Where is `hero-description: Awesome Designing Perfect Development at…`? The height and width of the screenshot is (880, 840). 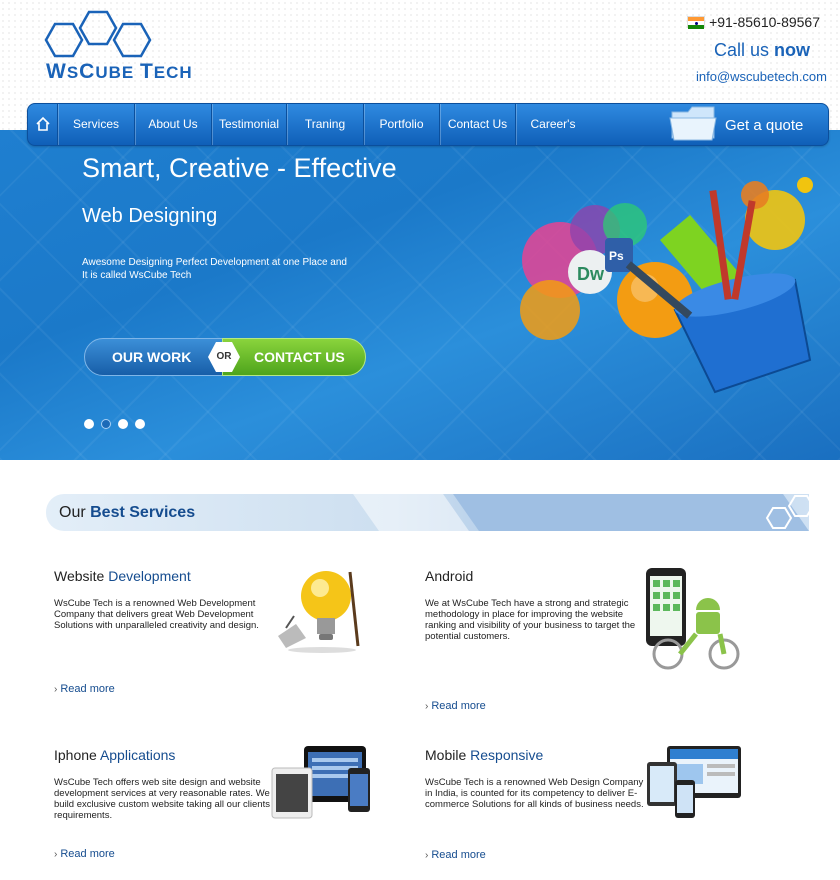
hero-description: Awesome Designing Perfect Development at… is located at coordinates (214, 269).